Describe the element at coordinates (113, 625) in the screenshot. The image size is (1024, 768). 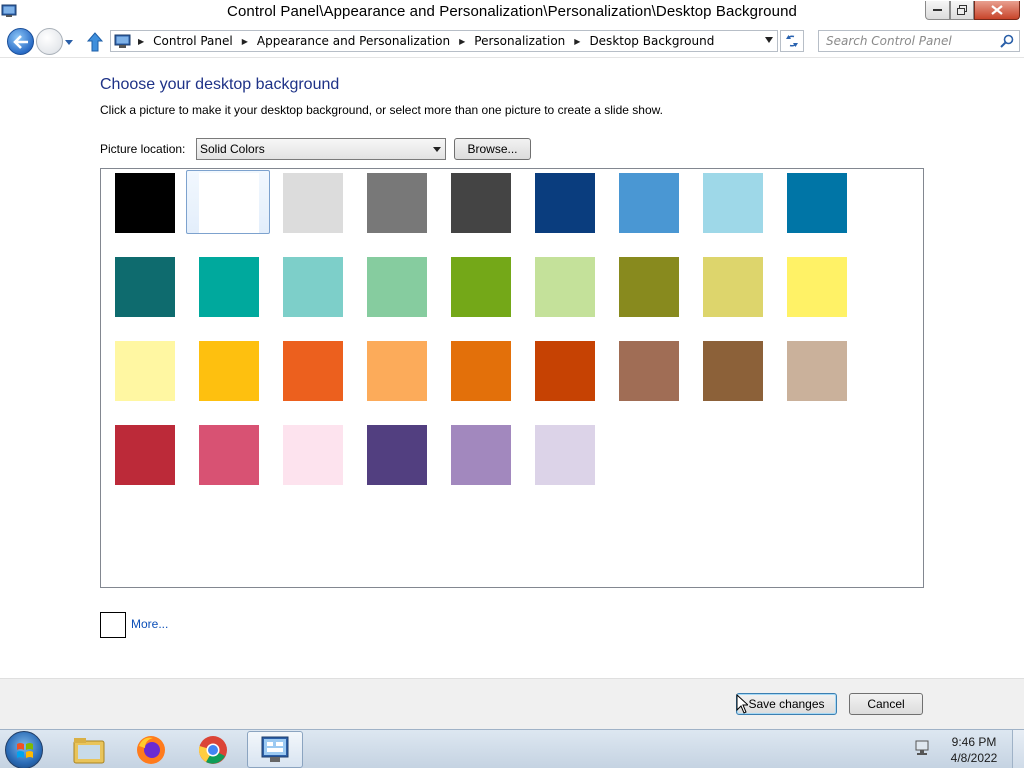
I see `more-color-preview` at that location.